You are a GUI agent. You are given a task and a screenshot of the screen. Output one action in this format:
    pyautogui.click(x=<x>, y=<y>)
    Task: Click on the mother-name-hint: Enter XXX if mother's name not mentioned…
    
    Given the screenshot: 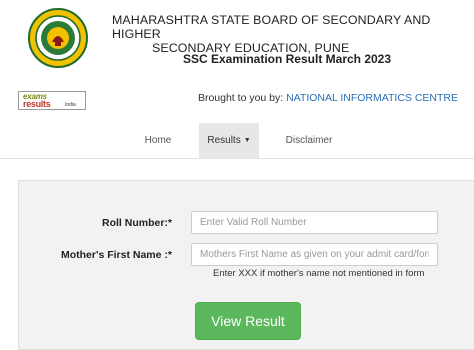 What is the action you would take?
    pyautogui.click(x=319, y=273)
    